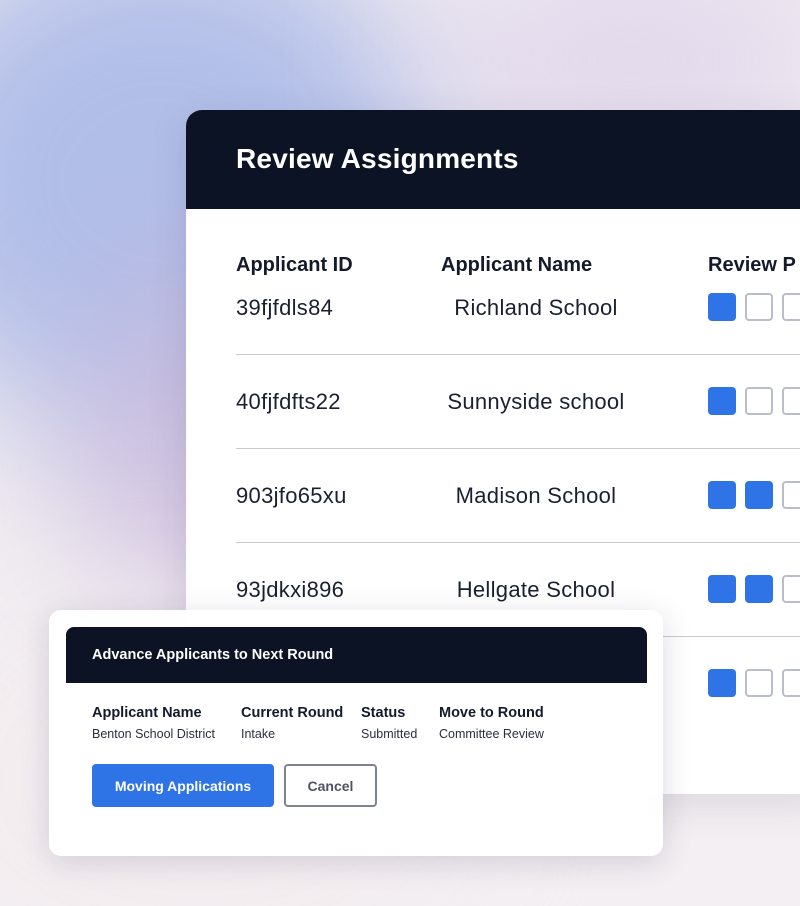 This screenshot has width=800, height=906. I want to click on table-row: 40fjfdfts22 Sunnyside school, so click(518, 402).